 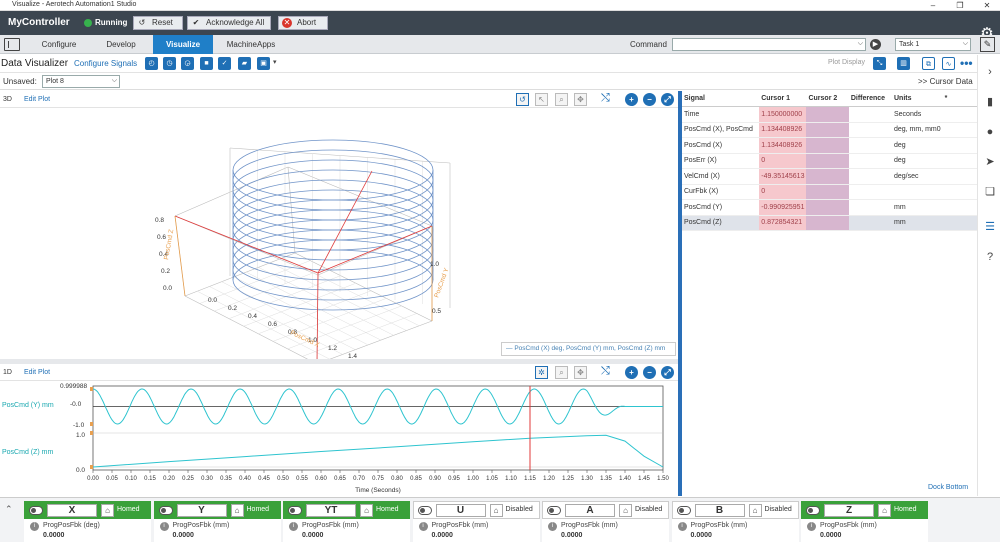 What do you see at coordinates (827, 99) in the screenshot?
I see `col-header: Cursor 2` at bounding box center [827, 99].